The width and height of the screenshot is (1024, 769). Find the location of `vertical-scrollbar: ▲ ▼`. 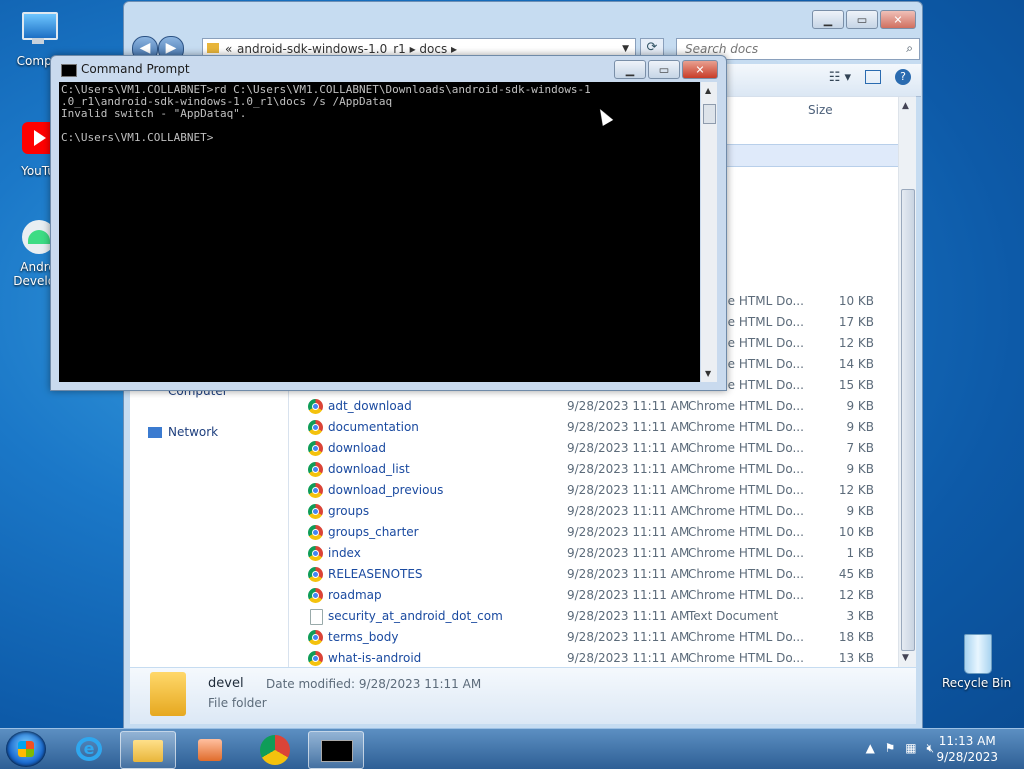

vertical-scrollbar: ▲ ▼ is located at coordinates (907, 382).